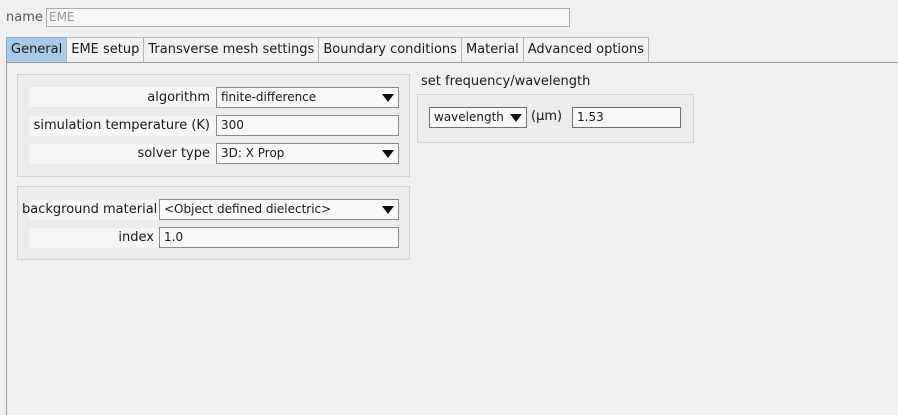 Image resolution: width=898 pixels, height=415 pixels. Describe the element at coordinates (626, 117) in the screenshot. I see `wavelength-input: 1.53` at that location.